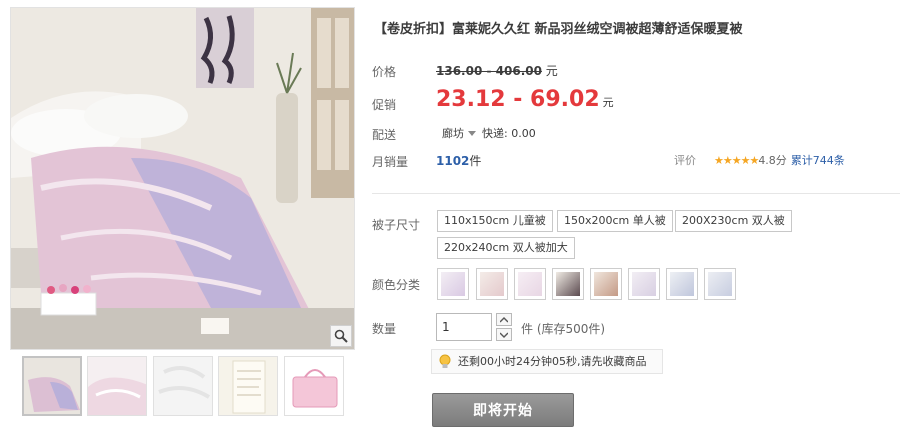 This screenshot has width=900, height=436. I want to click on promo-price: 23.12 - 69.02 元, so click(525, 99).